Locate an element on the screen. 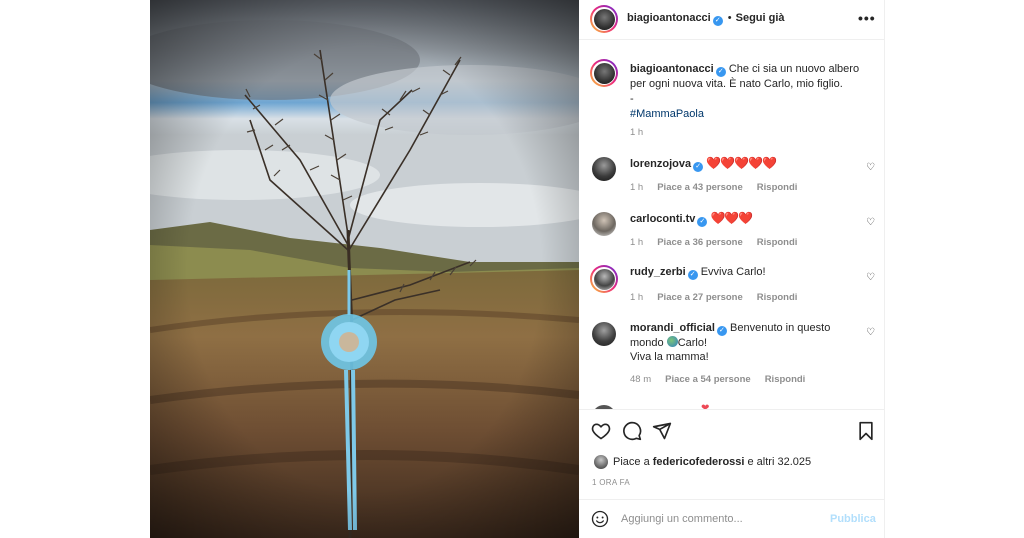 This screenshot has height=538, width=1024. comment-rudyzerbi: rudy_zerbi ✓ Evviva Carlo! is located at coordinates (698, 273).